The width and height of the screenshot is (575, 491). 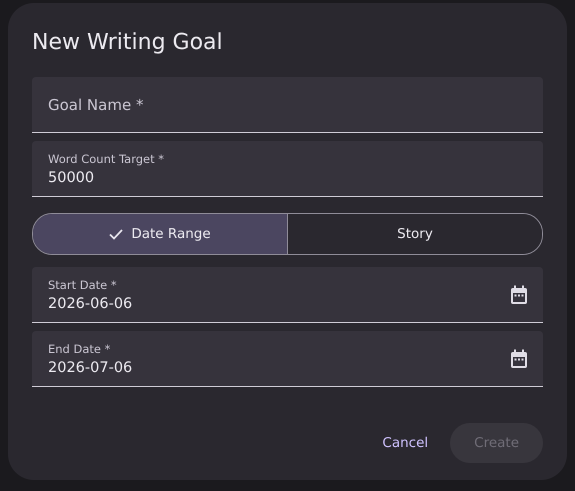 What do you see at coordinates (128, 43) in the screenshot?
I see `dialog-title: New Writing Goal` at bounding box center [128, 43].